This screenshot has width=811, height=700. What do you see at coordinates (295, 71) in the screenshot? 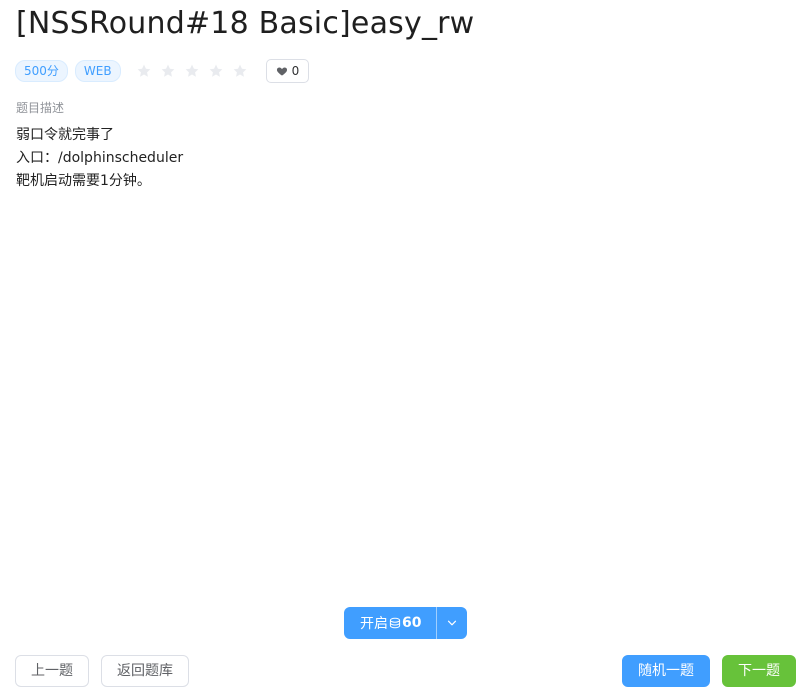
I see `like-count: 0` at bounding box center [295, 71].